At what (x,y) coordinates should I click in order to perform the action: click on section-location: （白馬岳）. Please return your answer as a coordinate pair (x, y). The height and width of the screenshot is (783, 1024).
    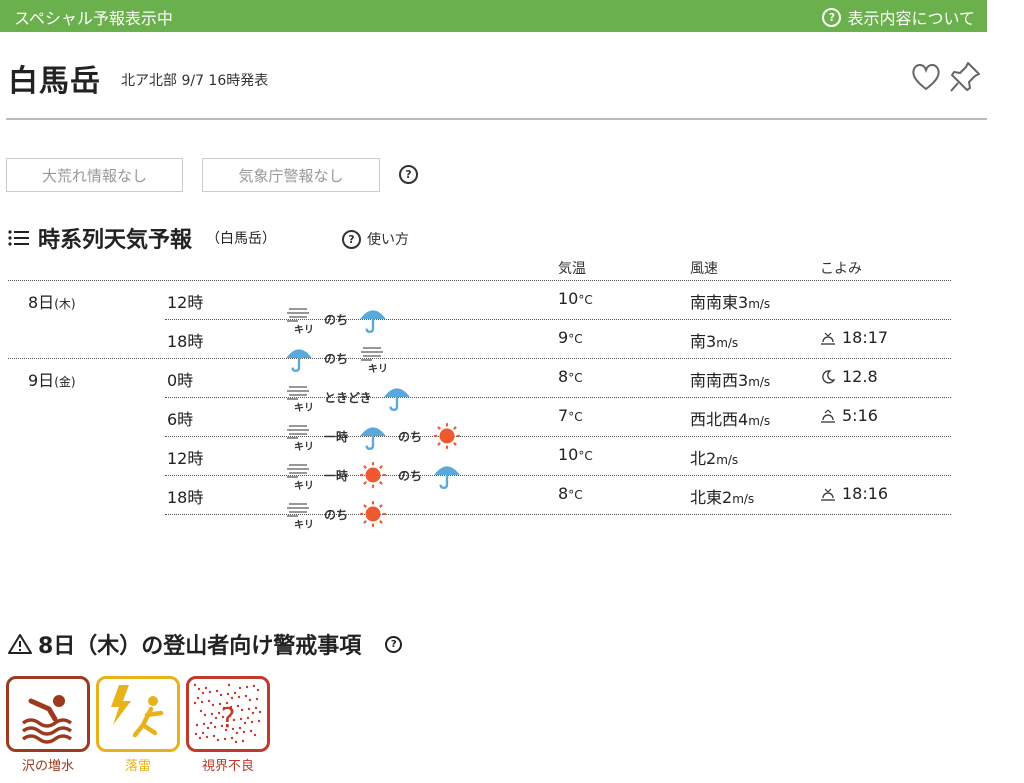
    Looking at the image, I should click on (241, 239).